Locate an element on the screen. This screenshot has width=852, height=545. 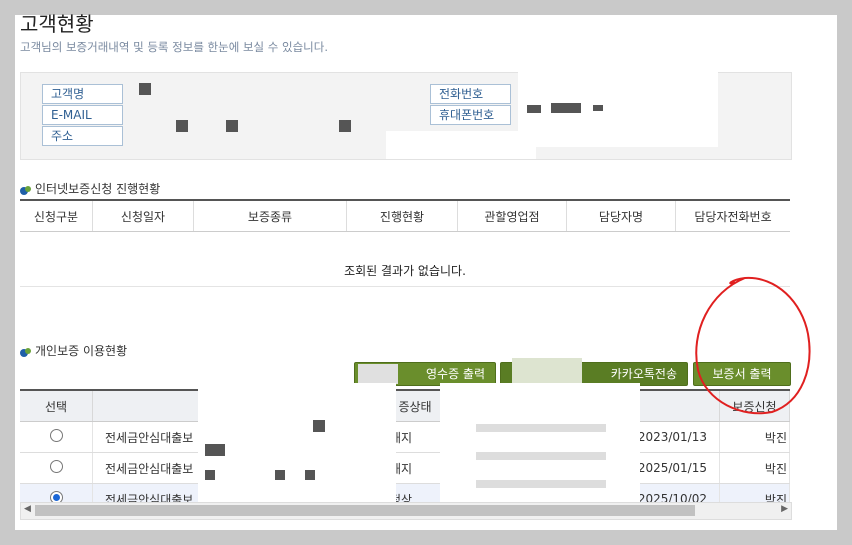
label-customer-name: 고객명 is located at coordinates (82, 94).